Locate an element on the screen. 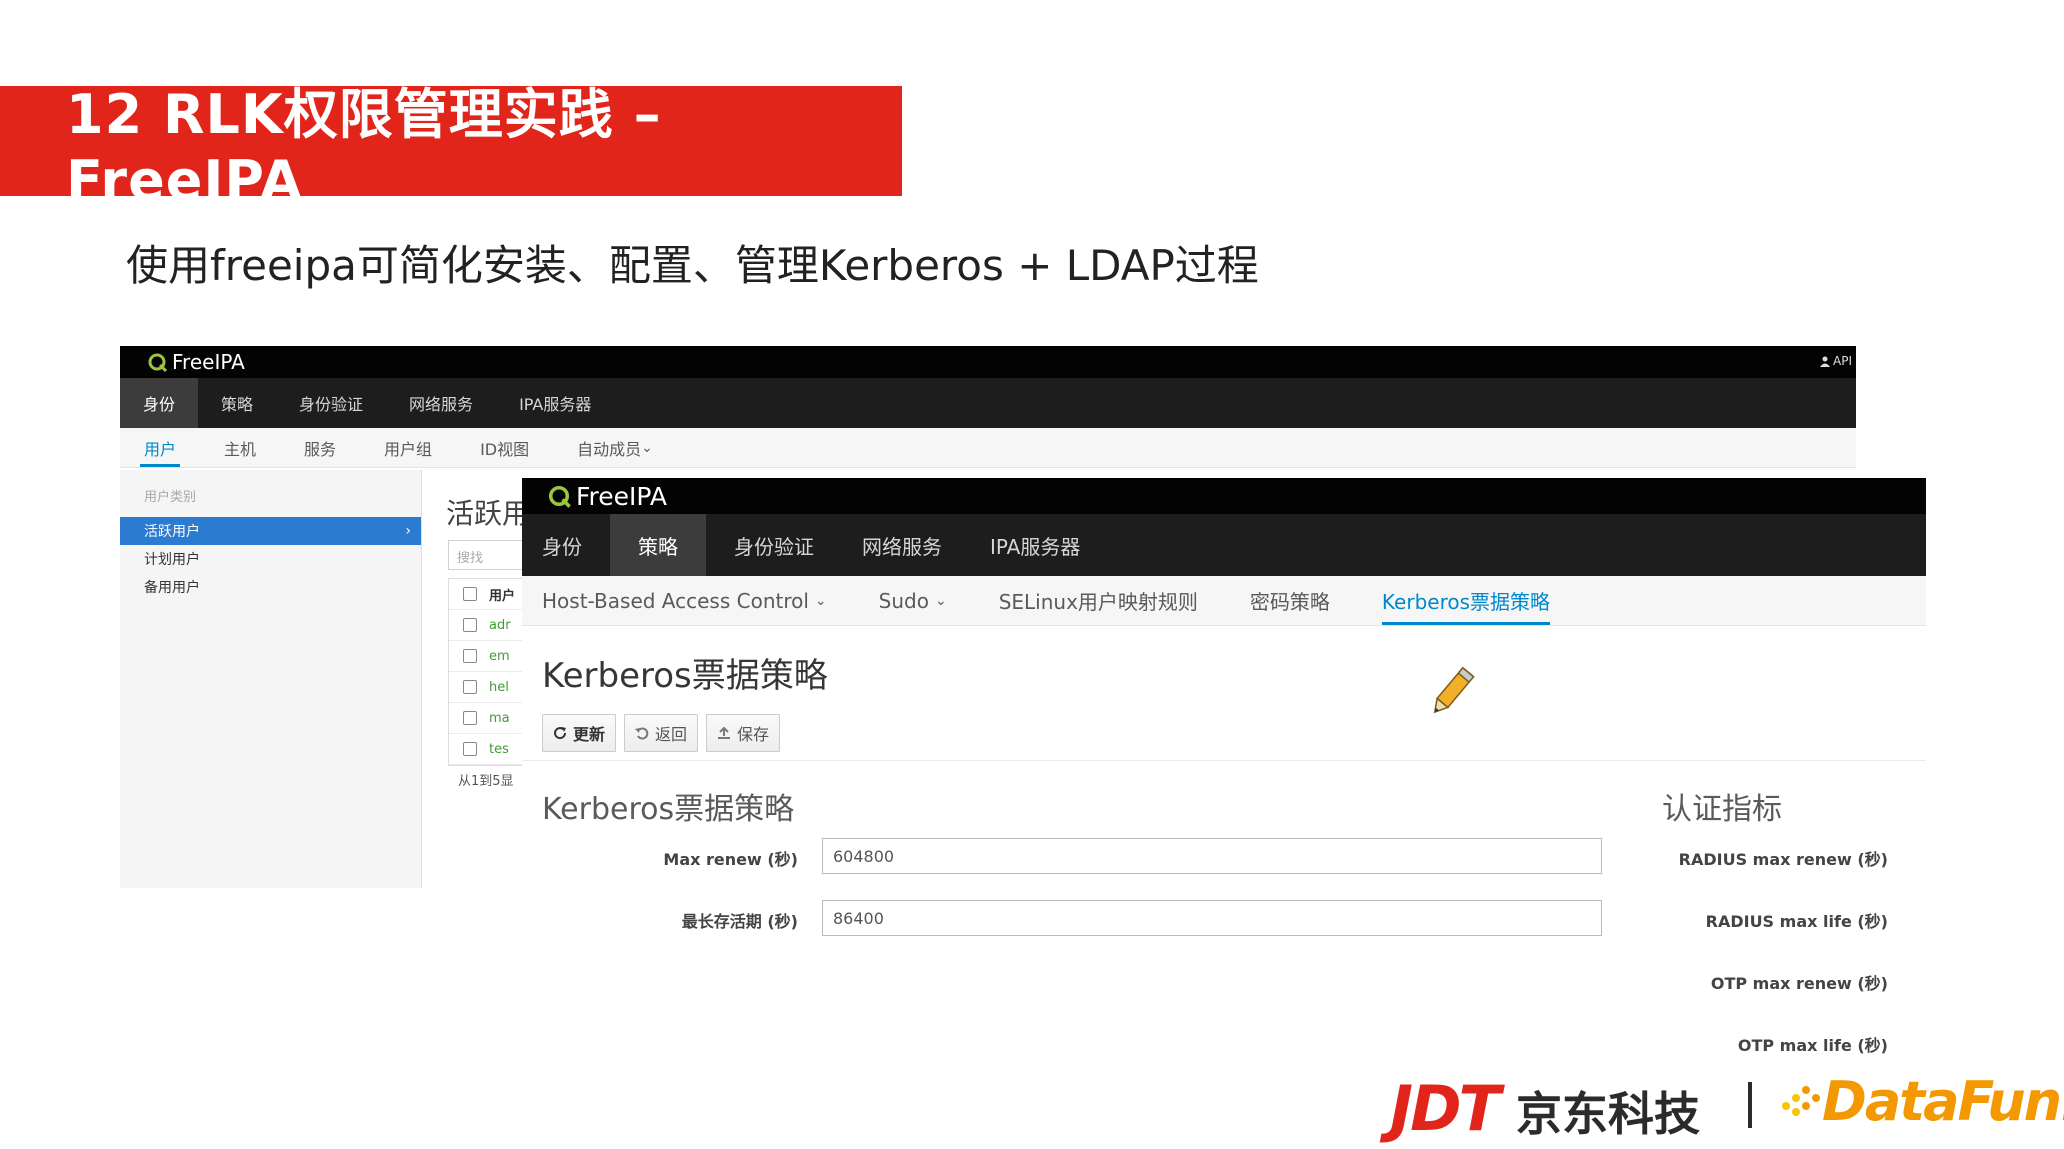 The image size is (2064, 1149). back-topbar: FreeIPA API is located at coordinates (988, 362).